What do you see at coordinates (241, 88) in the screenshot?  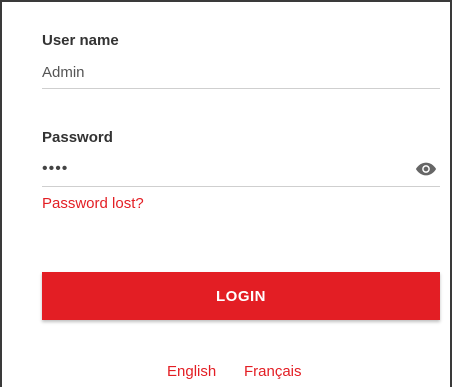 I see `username-underline` at bounding box center [241, 88].